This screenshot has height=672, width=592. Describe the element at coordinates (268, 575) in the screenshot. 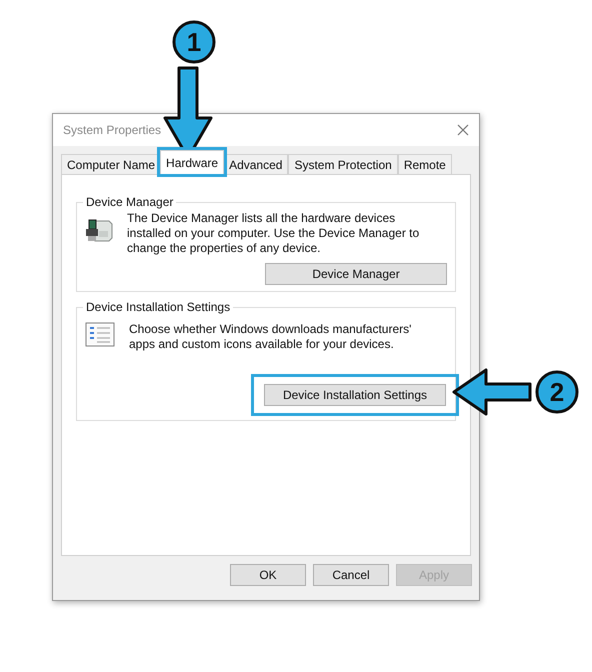

I see `dialog-button: OK` at that location.